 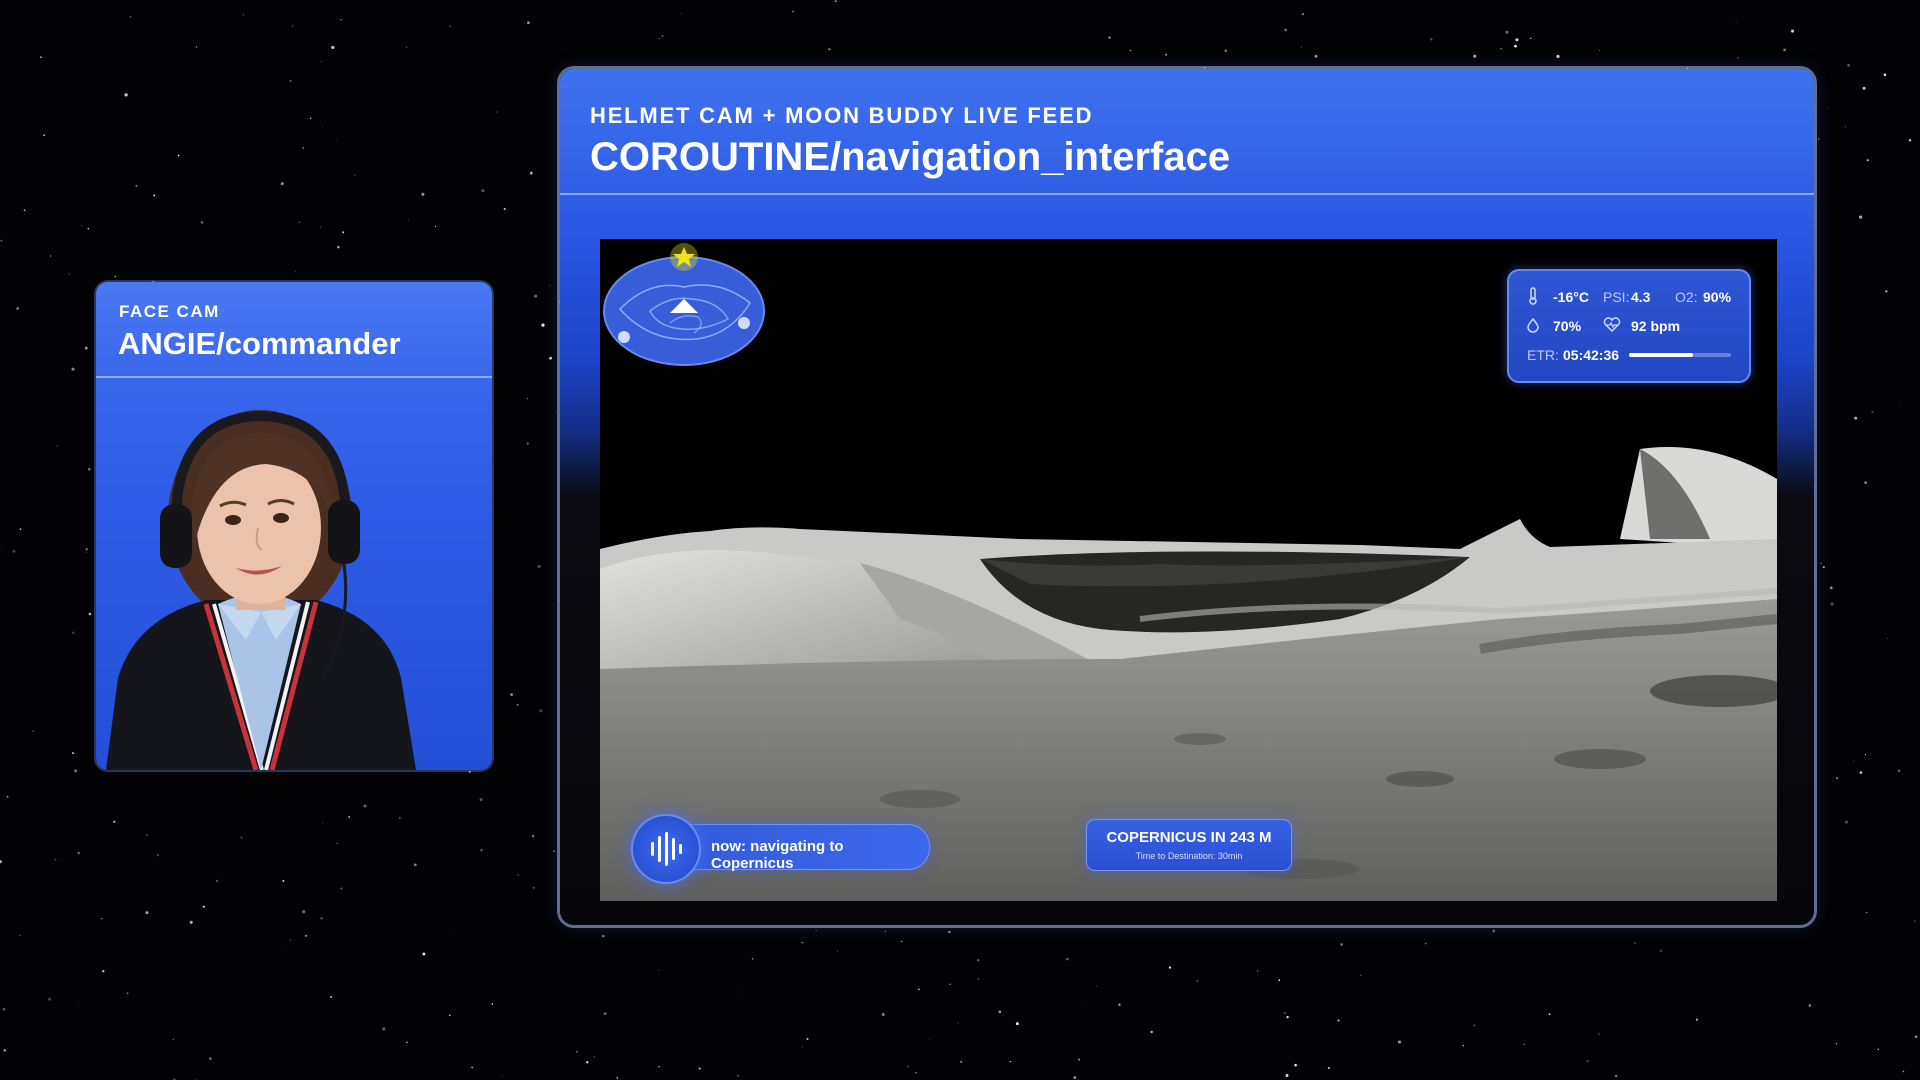 What do you see at coordinates (688, 304) in the screenshot?
I see `minimap` at bounding box center [688, 304].